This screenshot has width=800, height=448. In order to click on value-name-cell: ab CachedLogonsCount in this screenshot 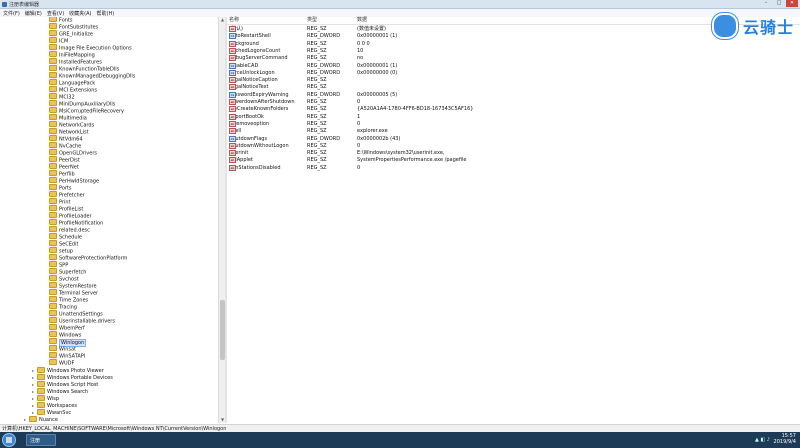, I will do `click(254, 51)`.